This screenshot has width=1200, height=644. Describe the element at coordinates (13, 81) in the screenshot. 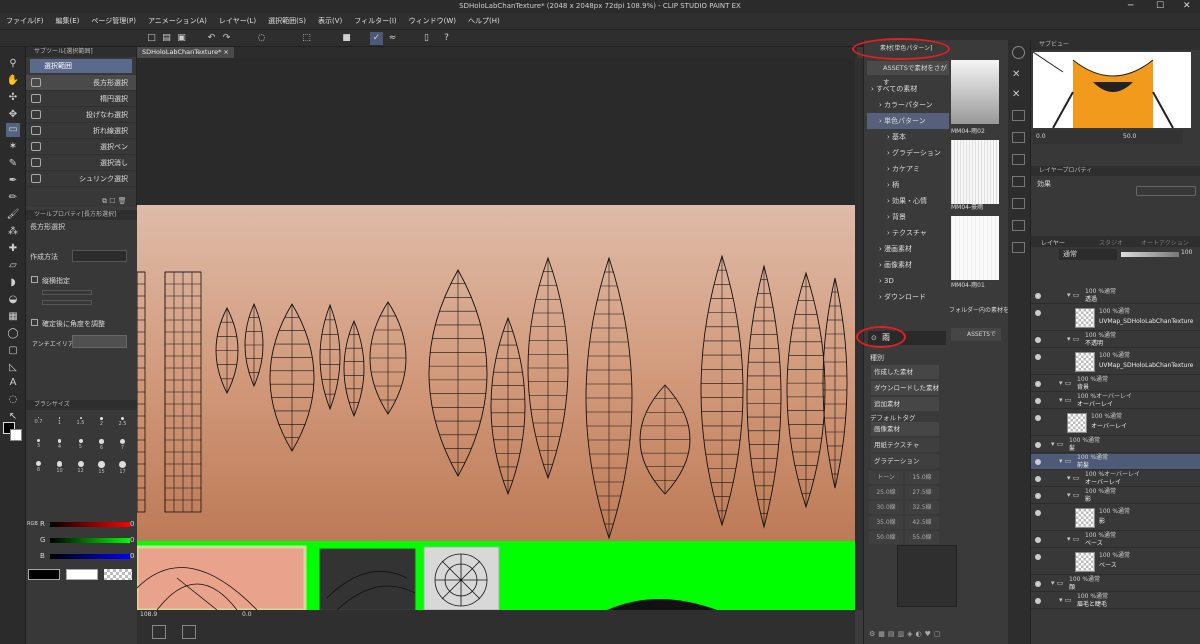

I see `hand-icon: ✋` at that location.